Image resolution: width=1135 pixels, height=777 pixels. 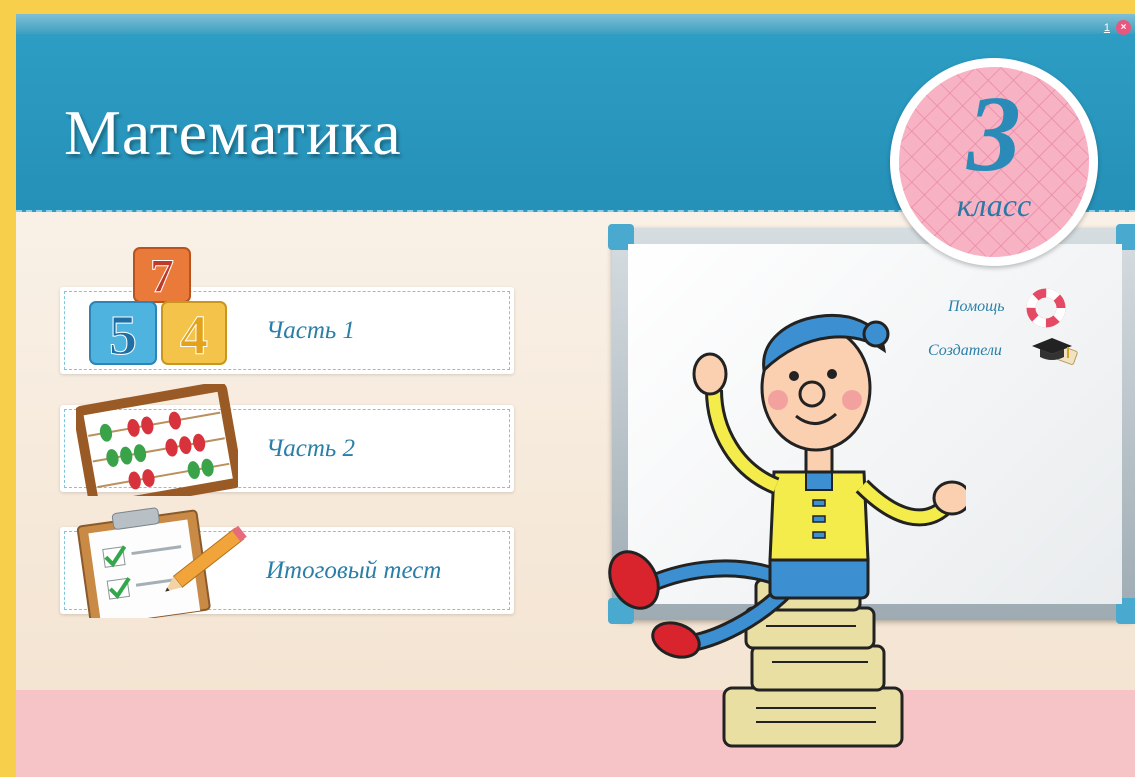 I want to click on grade-badge-inner: 3 класс, so click(x=994, y=162).